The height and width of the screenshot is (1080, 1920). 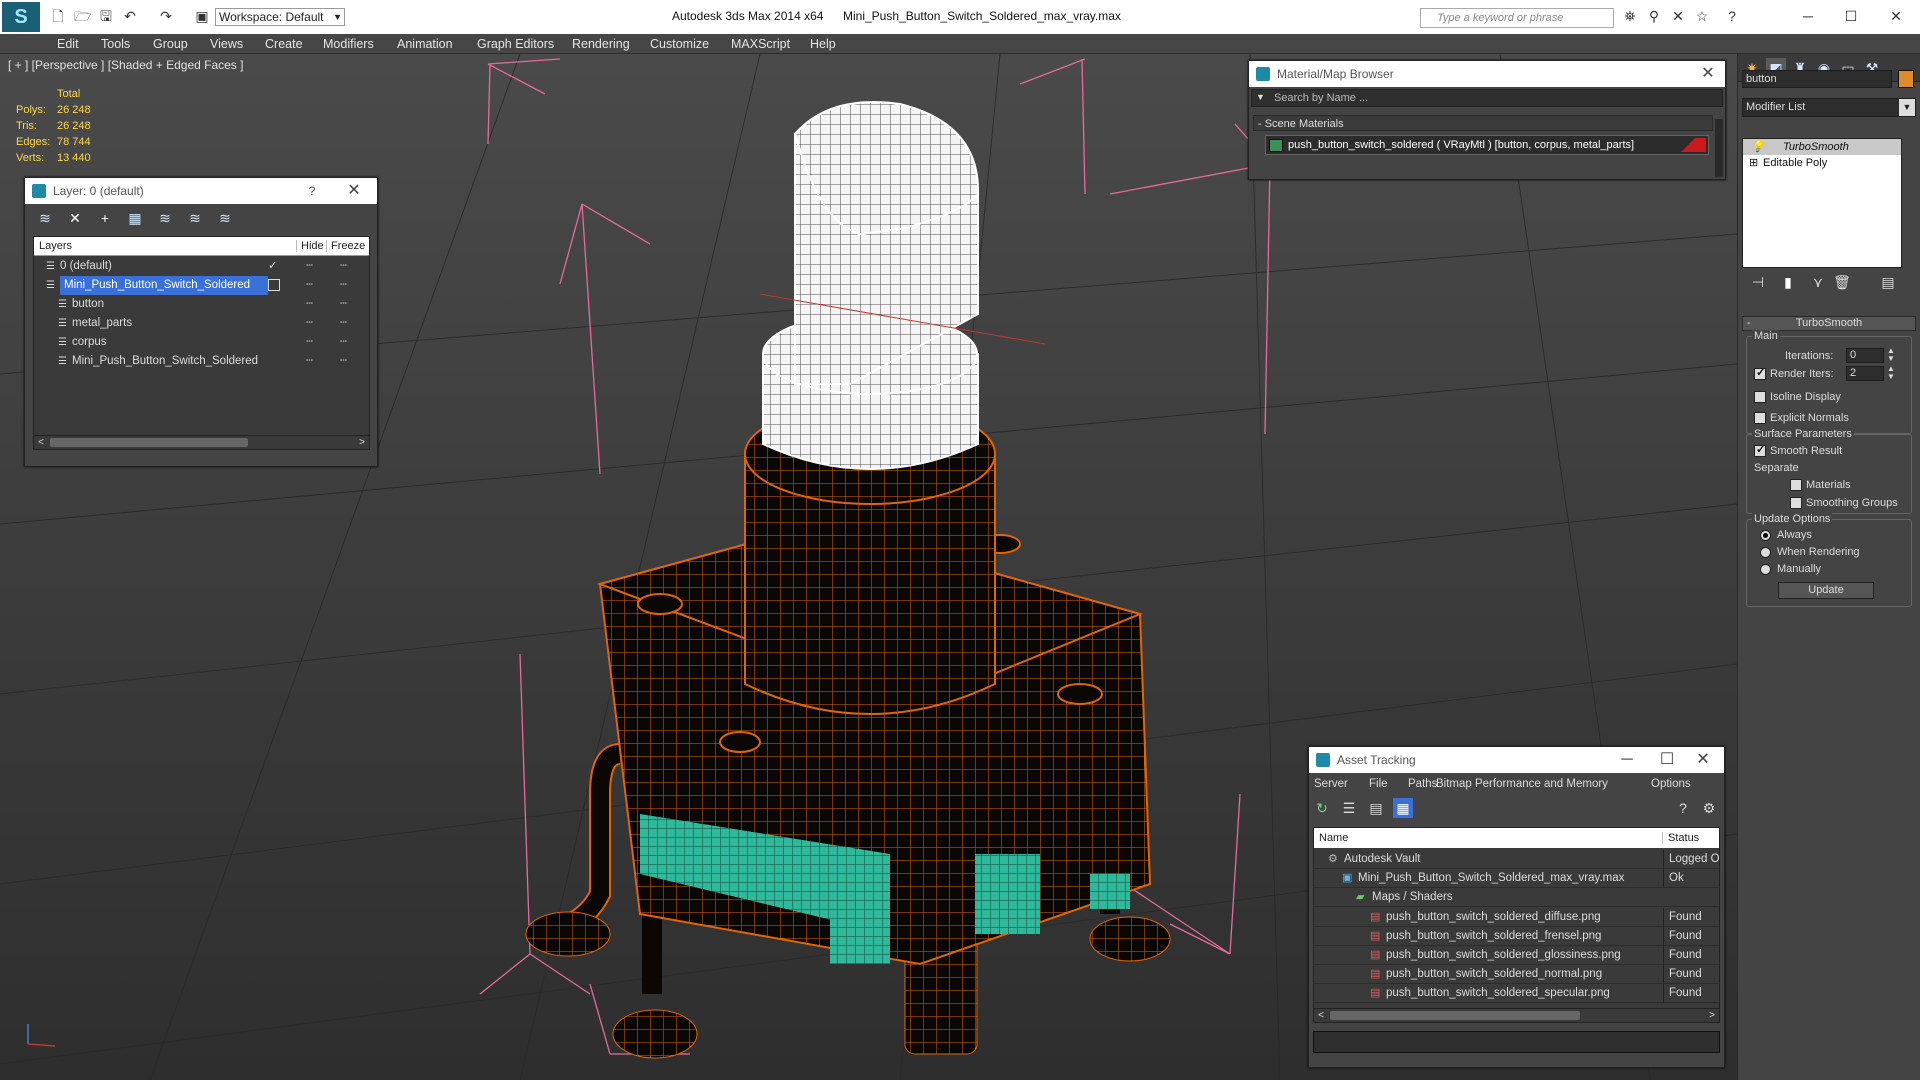 I want to click on asset-tracking-header: Asset Tracking ─ ☐ ✕, so click(x=1516, y=760).